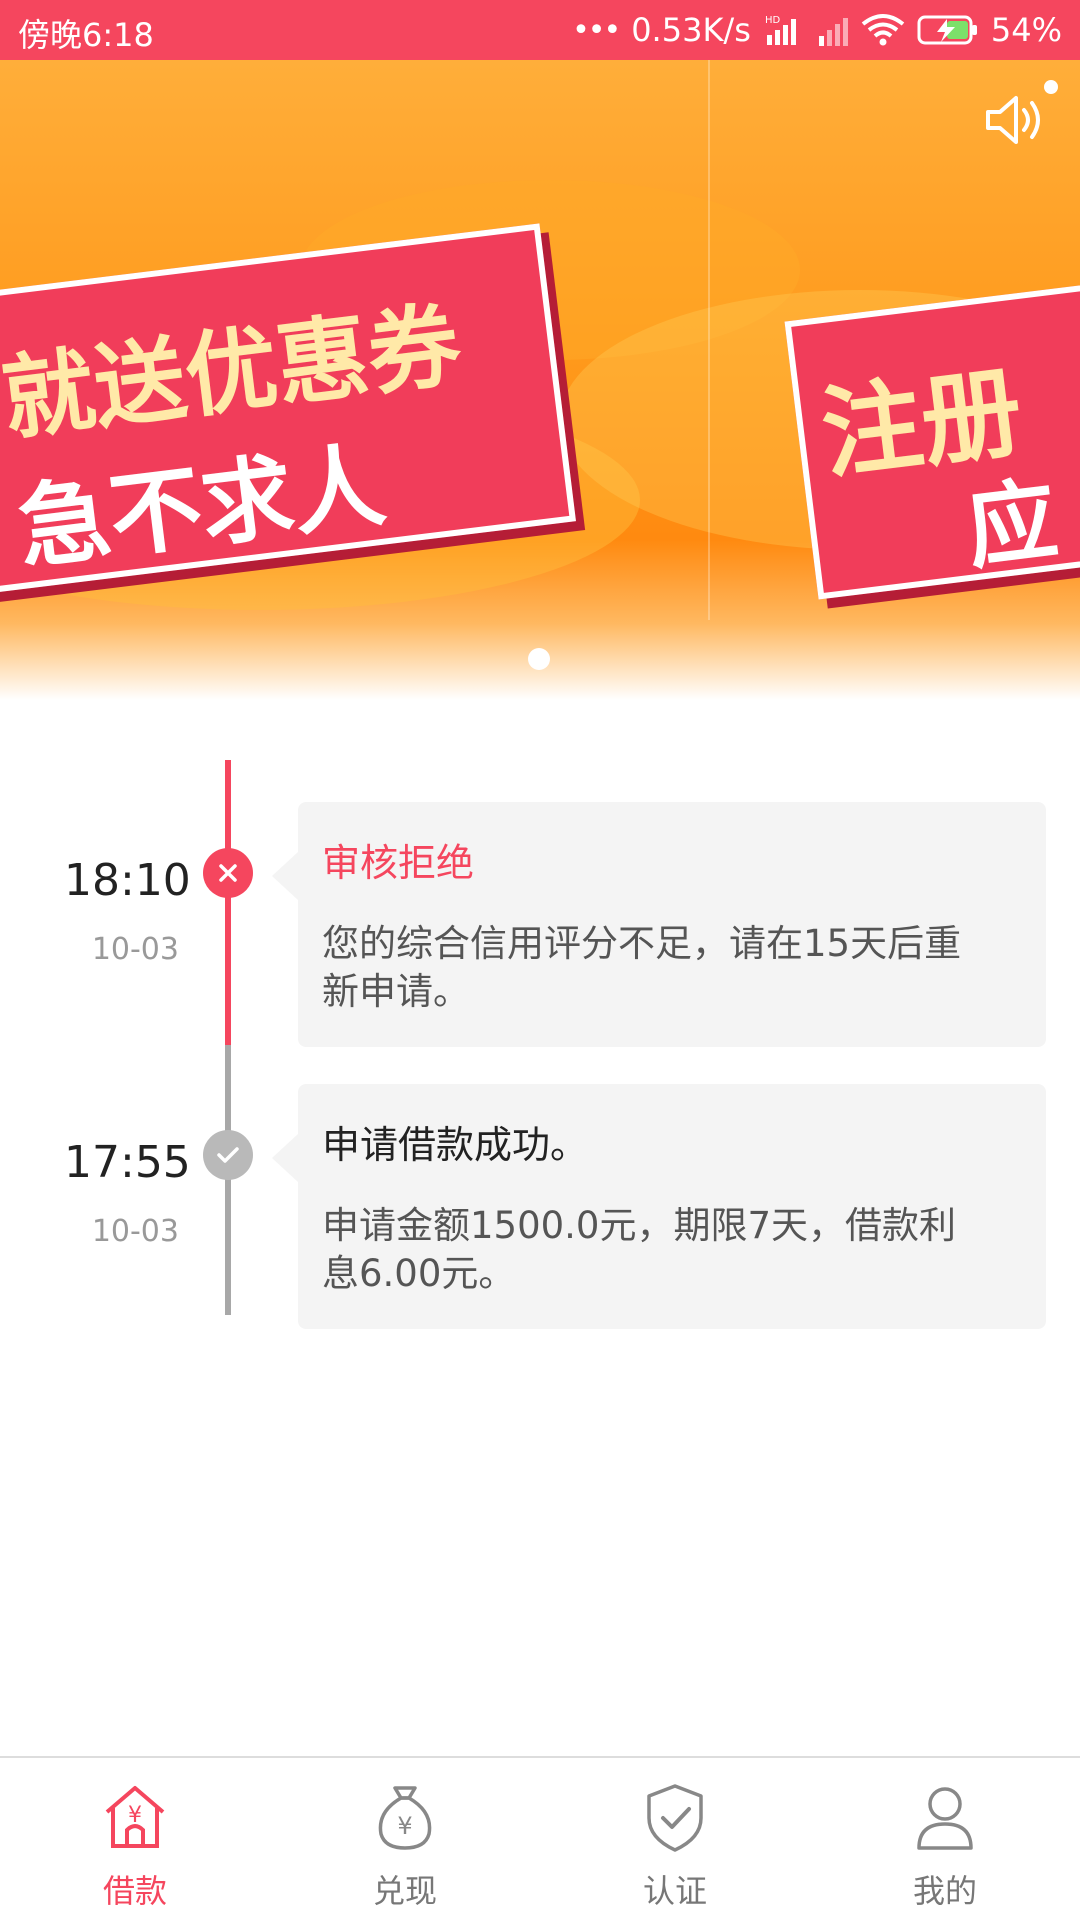  I want to click on entry-card: 申请借款成功。 申请金额1500.0元，期限7天，借款利息6.00元。, so click(659, 1206).